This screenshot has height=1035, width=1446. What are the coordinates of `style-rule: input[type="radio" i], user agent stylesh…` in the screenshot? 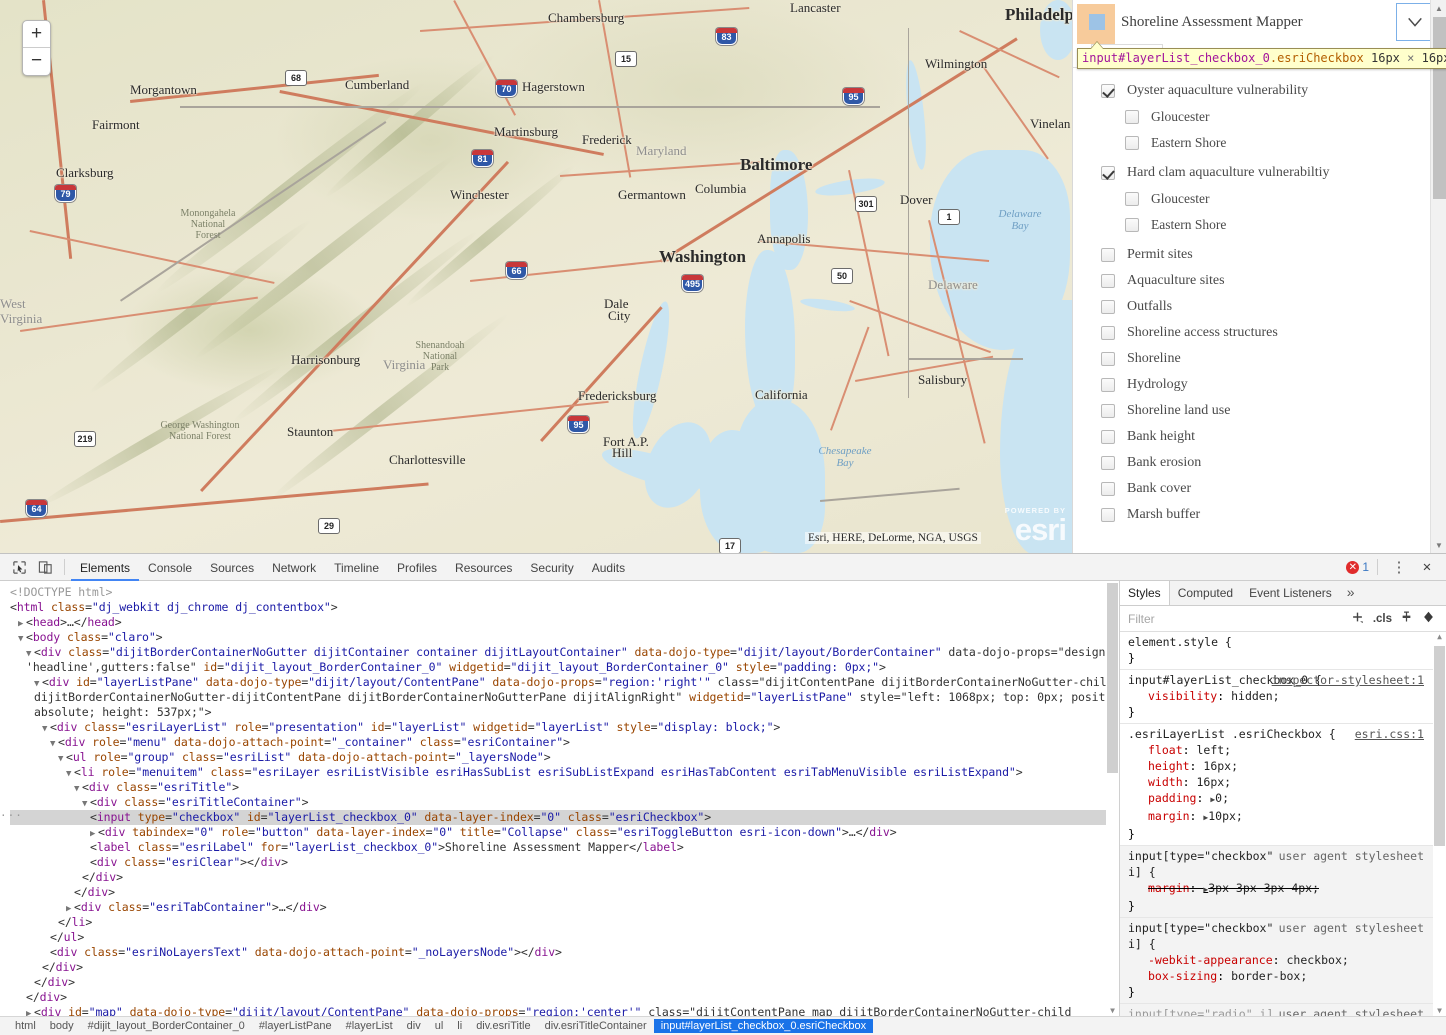 It's located at (1283, 1010).